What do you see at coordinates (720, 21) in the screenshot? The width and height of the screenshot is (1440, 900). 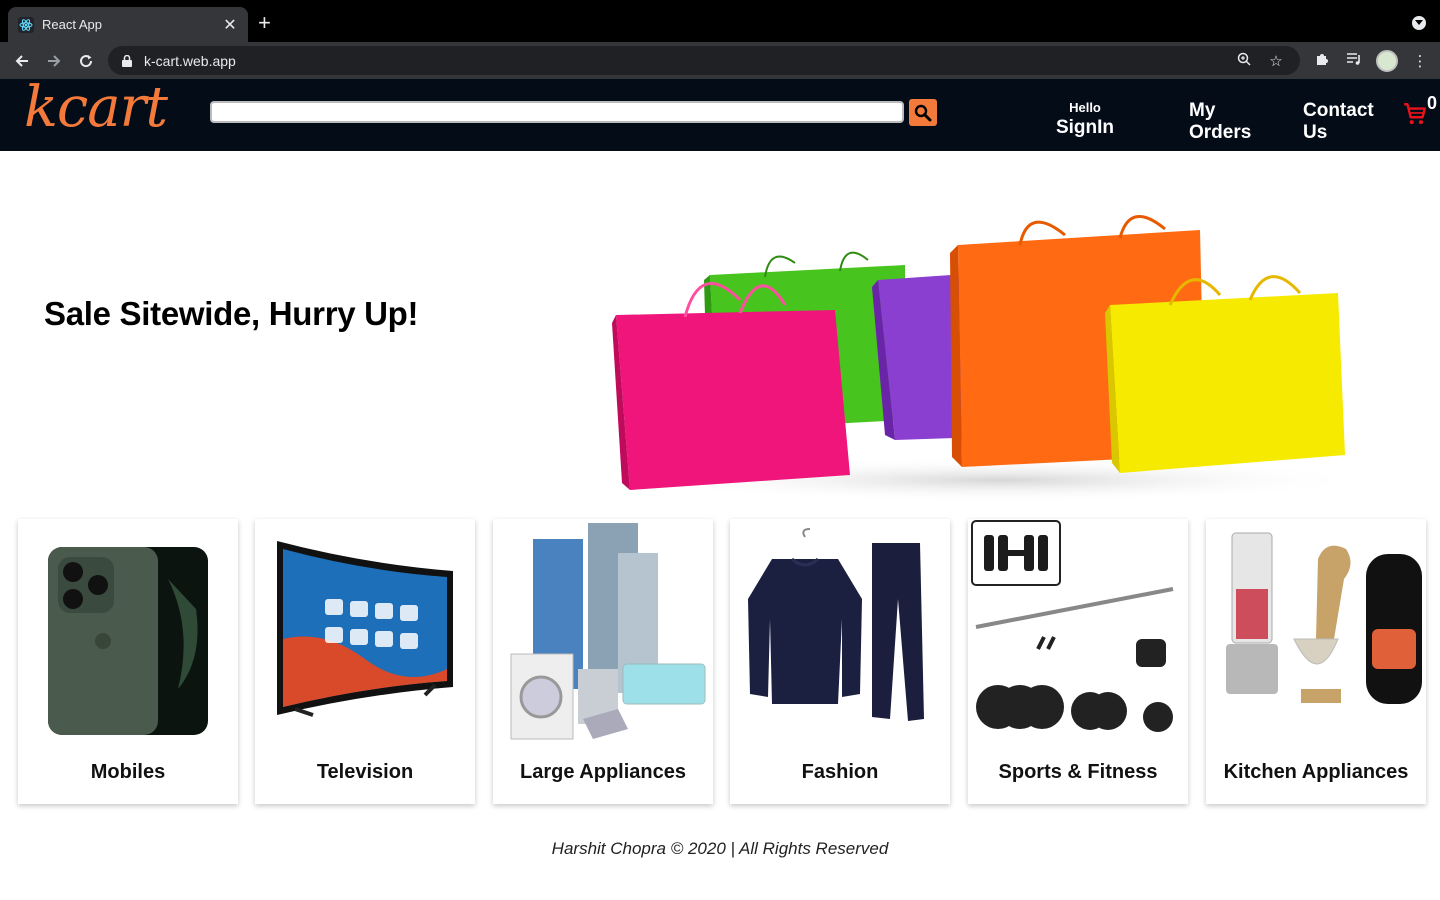 I see `browser-tabbar: React App ✕ +` at bounding box center [720, 21].